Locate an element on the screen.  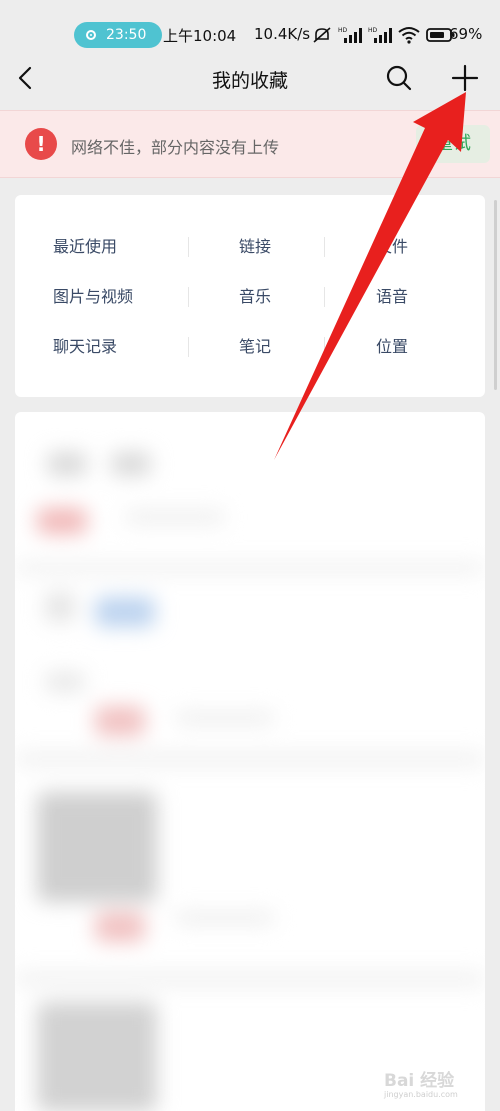
battery-percent: 69% is located at coordinates (466, 34).